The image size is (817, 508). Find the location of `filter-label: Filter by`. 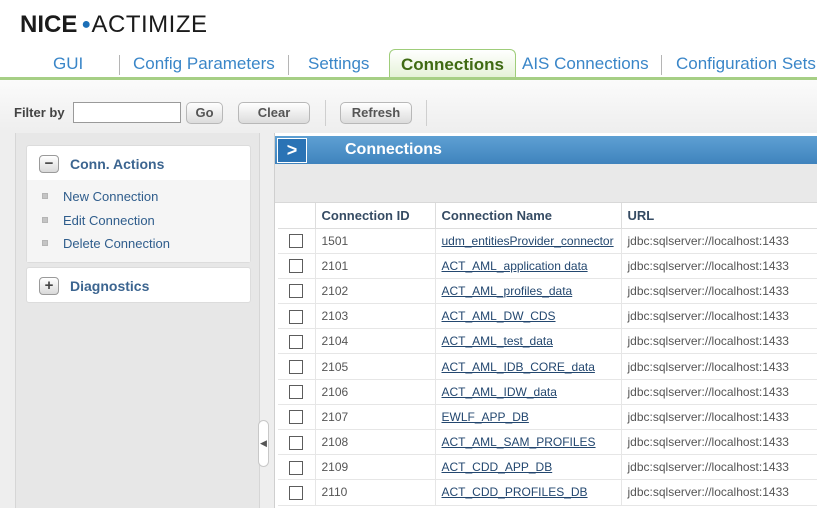

filter-label: Filter by is located at coordinates (39, 112).